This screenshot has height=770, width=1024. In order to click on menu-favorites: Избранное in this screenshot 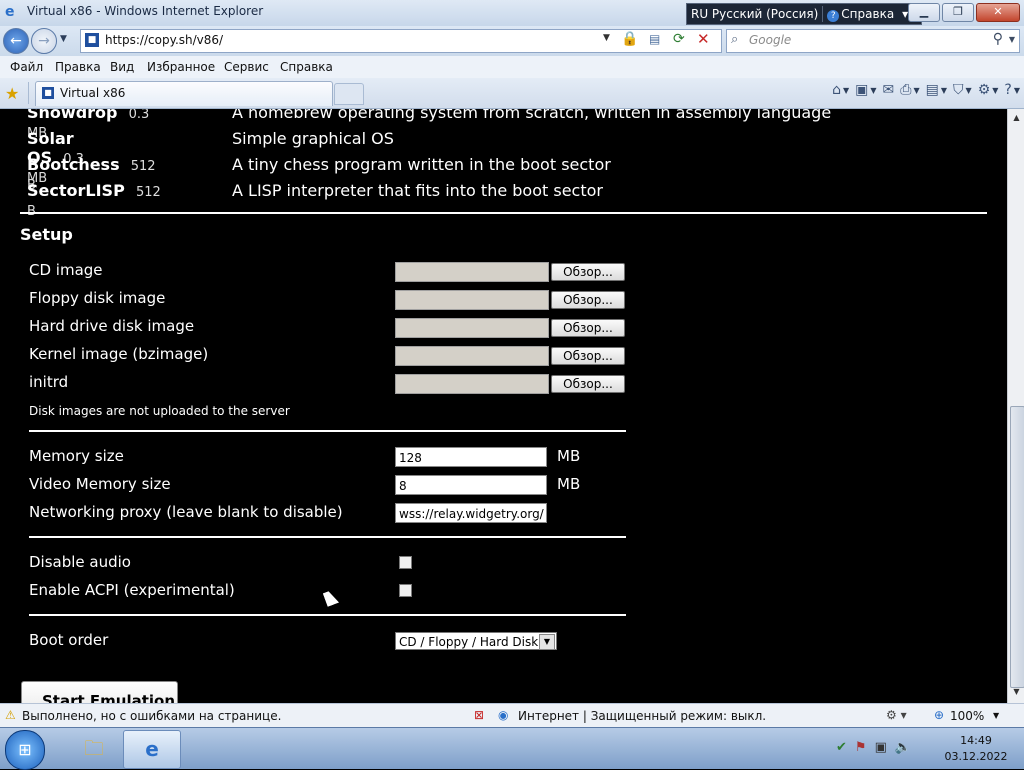, I will do `click(181, 67)`.